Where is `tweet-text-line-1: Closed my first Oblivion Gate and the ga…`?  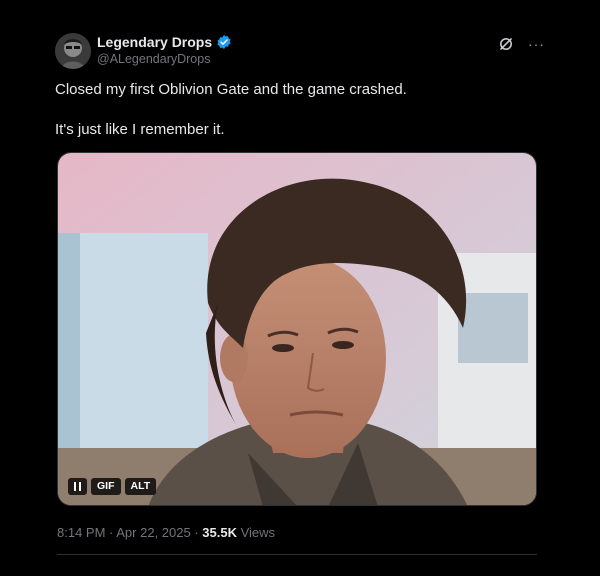
tweet-text-line-1: Closed my first Oblivion Gate and the ga… is located at coordinates (231, 89).